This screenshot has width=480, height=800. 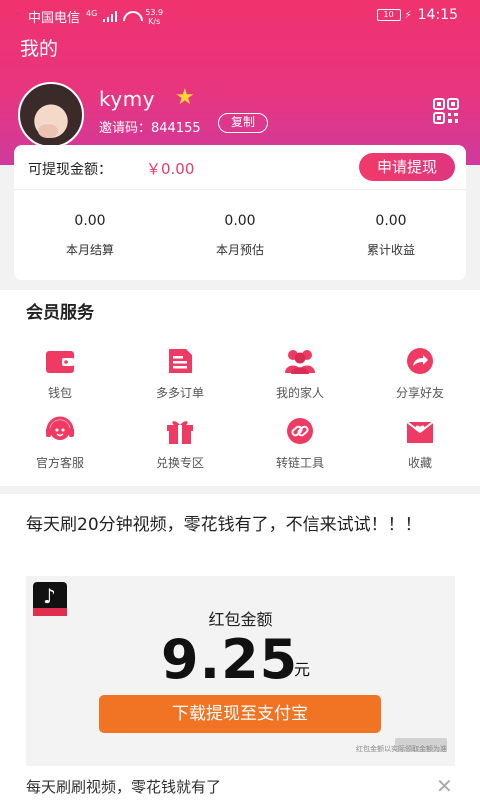 What do you see at coordinates (59, 393) in the screenshot?
I see `service-label: 钱包` at bounding box center [59, 393].